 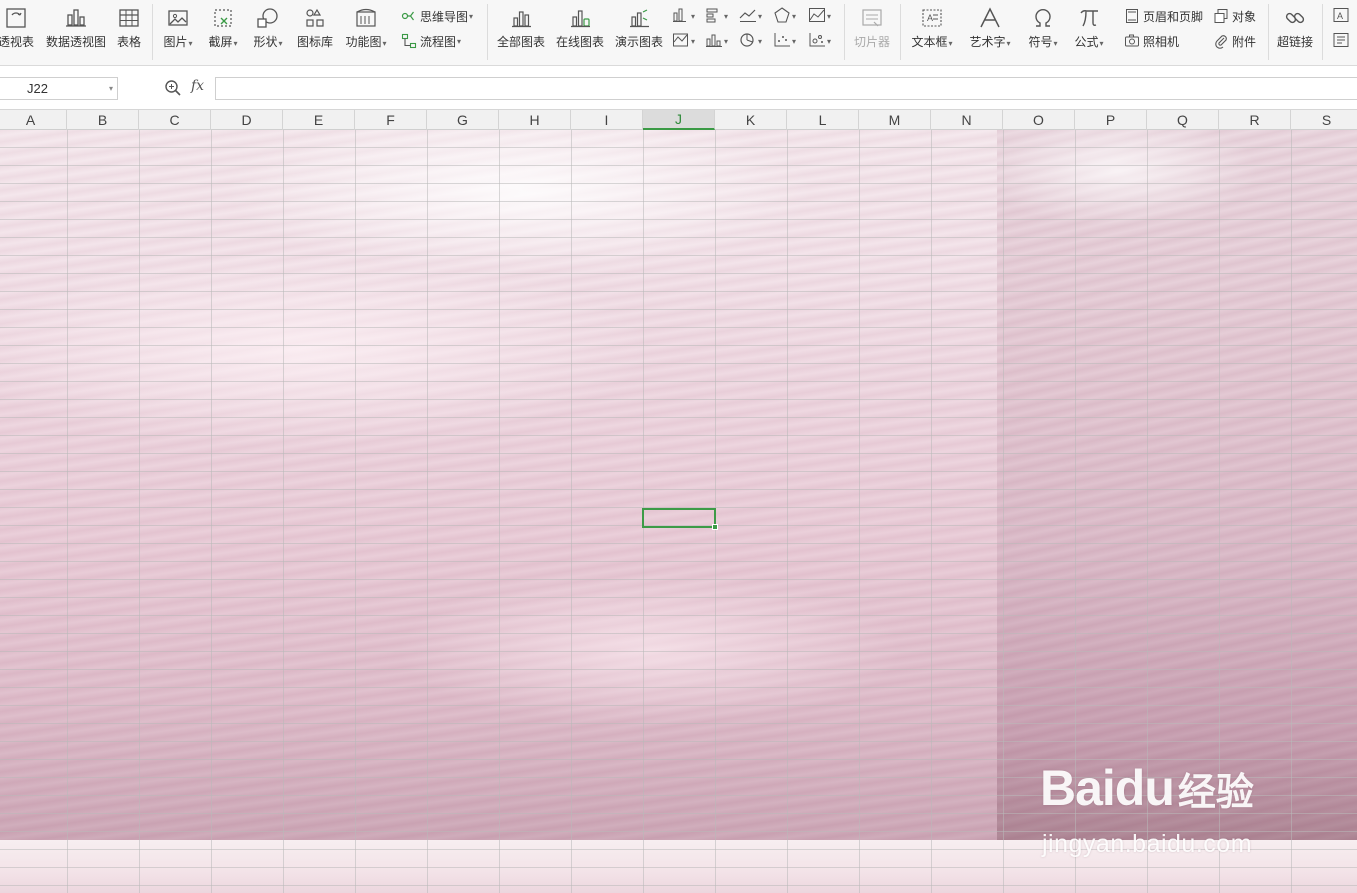 I want to click on formula-button: 公式▾, so click(x=1089, y=31).